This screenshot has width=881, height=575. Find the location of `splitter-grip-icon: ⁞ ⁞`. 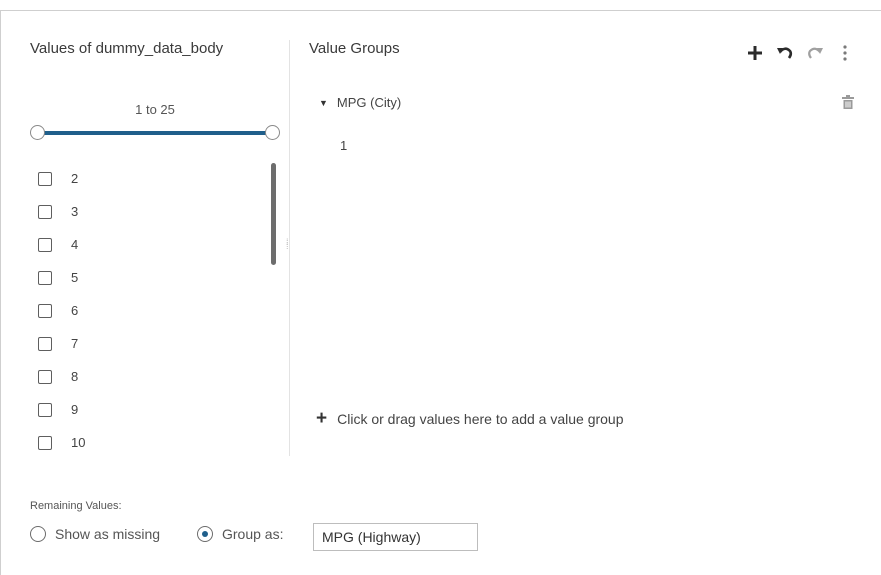

splitter-grip-icon: ⁞ ⁞ is located at coordinates (287, 244).